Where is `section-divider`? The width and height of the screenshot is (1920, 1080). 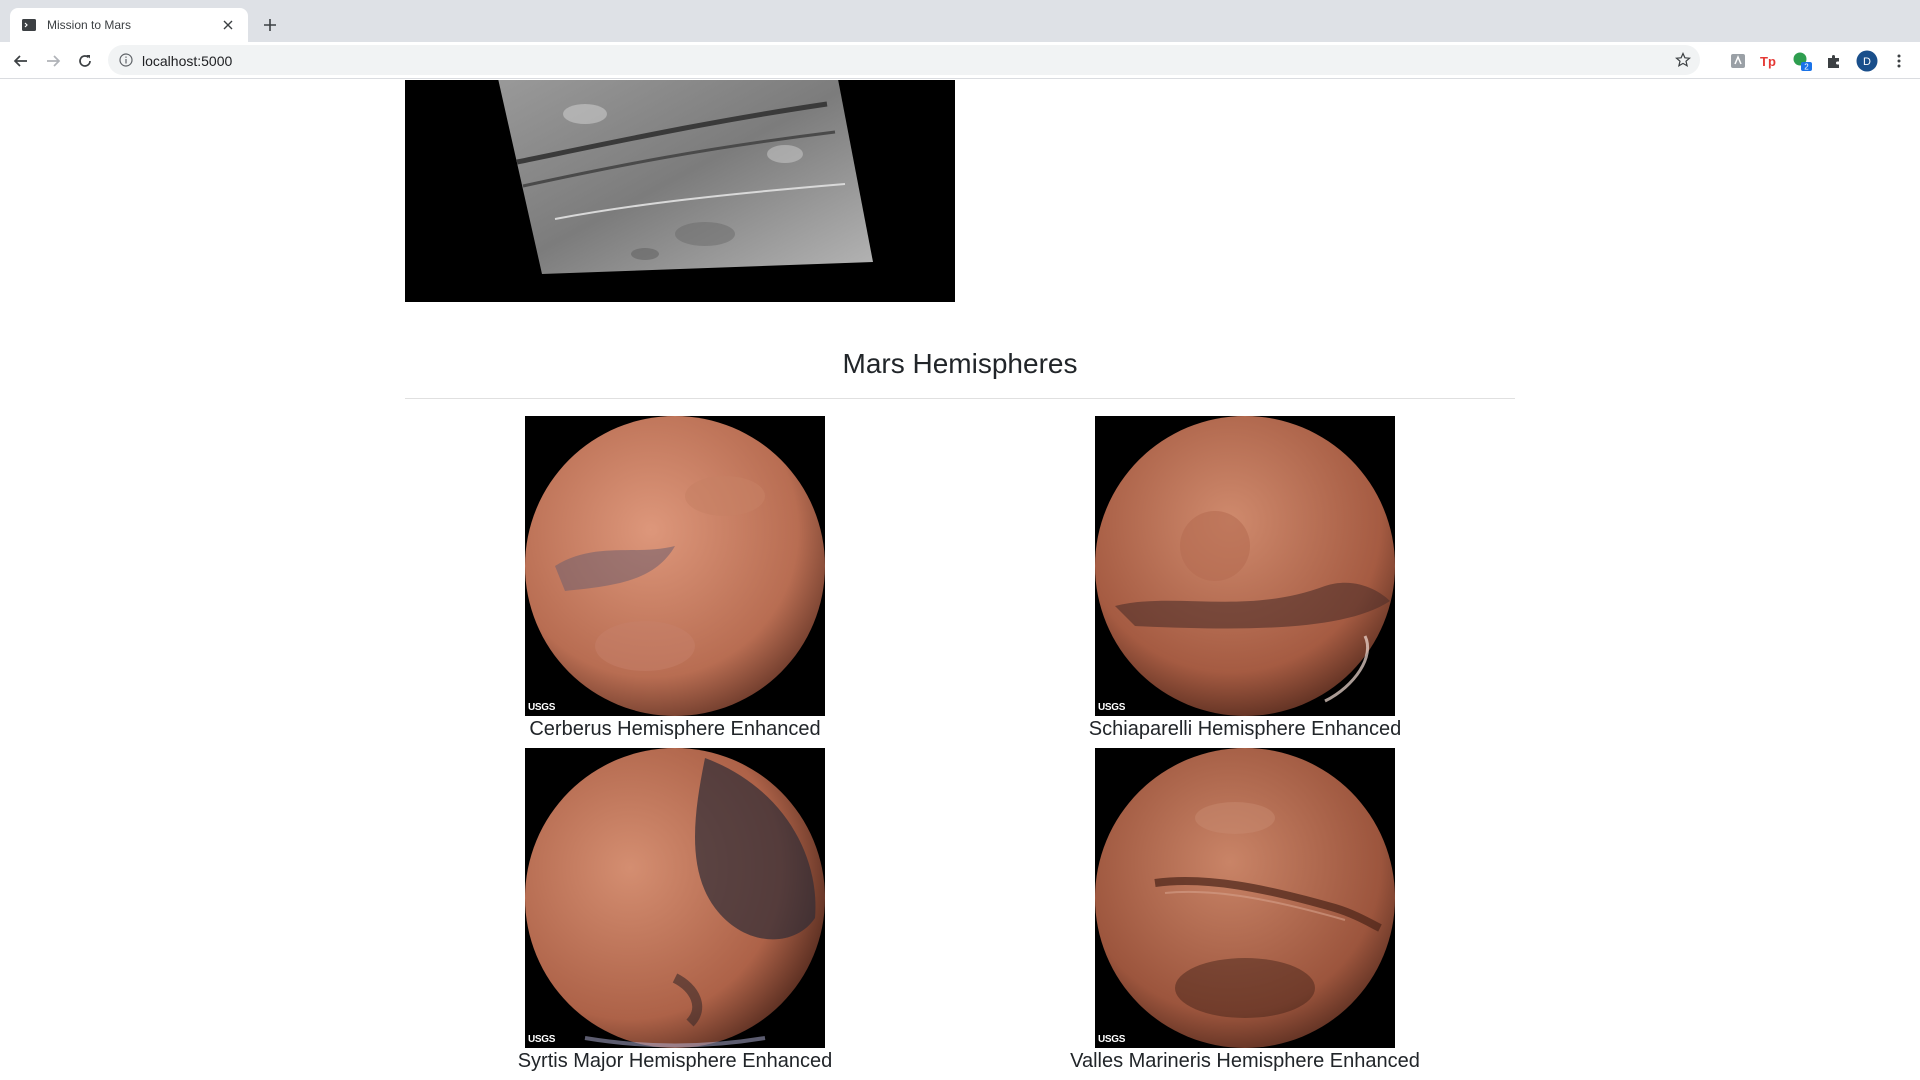
section-divider is located at coordinates (960, 398).